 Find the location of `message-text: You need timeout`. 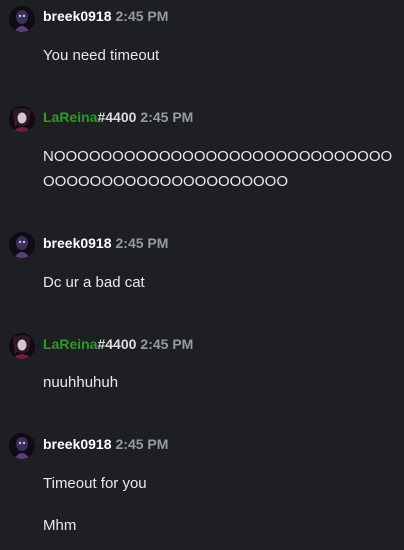

message-text: You need timeout is located at coordinates (101, 55).